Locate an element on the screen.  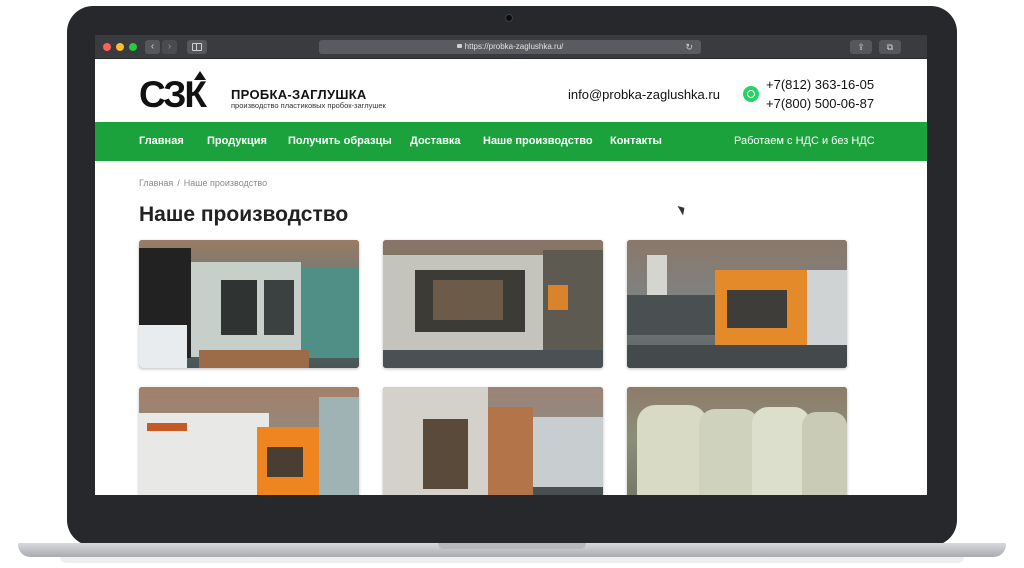
browser-toolbar: ‹ › https://probka-zaglushka.ru/ ↻ ⇪ ⧉ is located at coordinates (511, 47).